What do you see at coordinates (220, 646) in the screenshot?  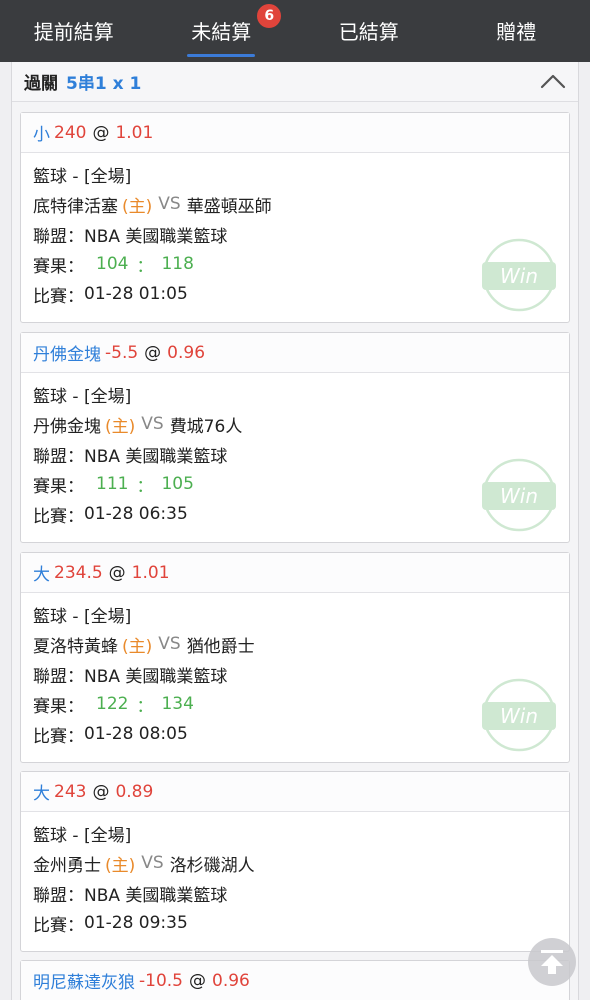 I see `away-team: 猶他爵士` at bounding box center [220, 646].